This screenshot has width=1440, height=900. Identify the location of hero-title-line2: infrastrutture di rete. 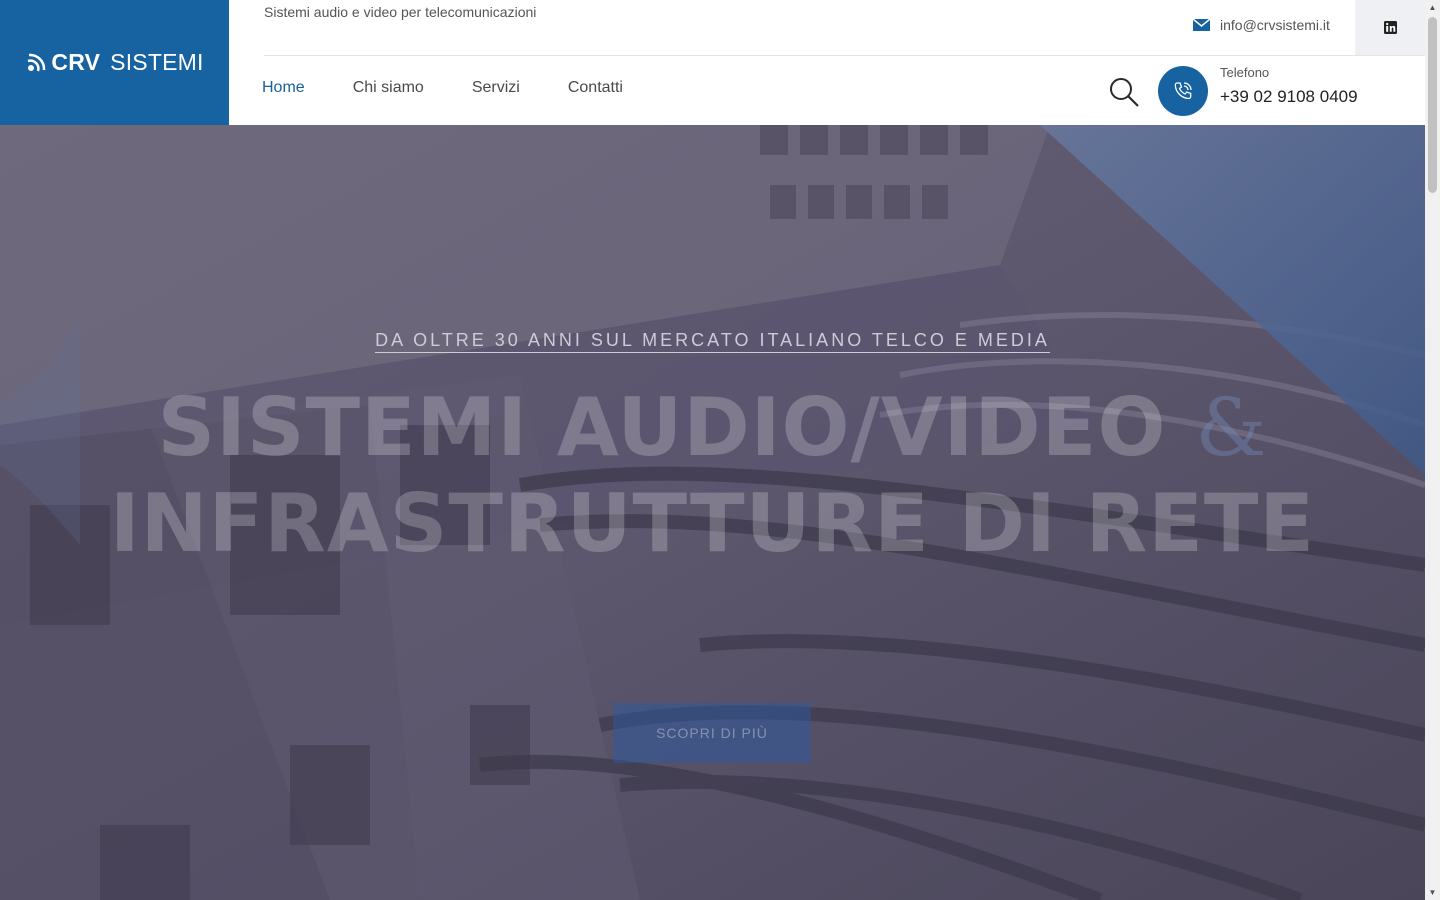
(712, 523).